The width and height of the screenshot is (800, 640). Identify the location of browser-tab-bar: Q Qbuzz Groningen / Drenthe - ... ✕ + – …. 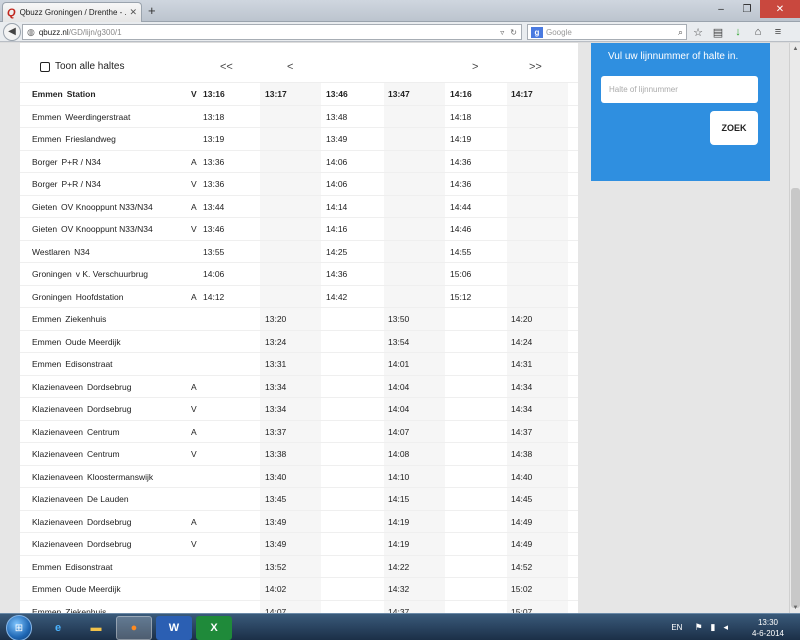
(400, 11).